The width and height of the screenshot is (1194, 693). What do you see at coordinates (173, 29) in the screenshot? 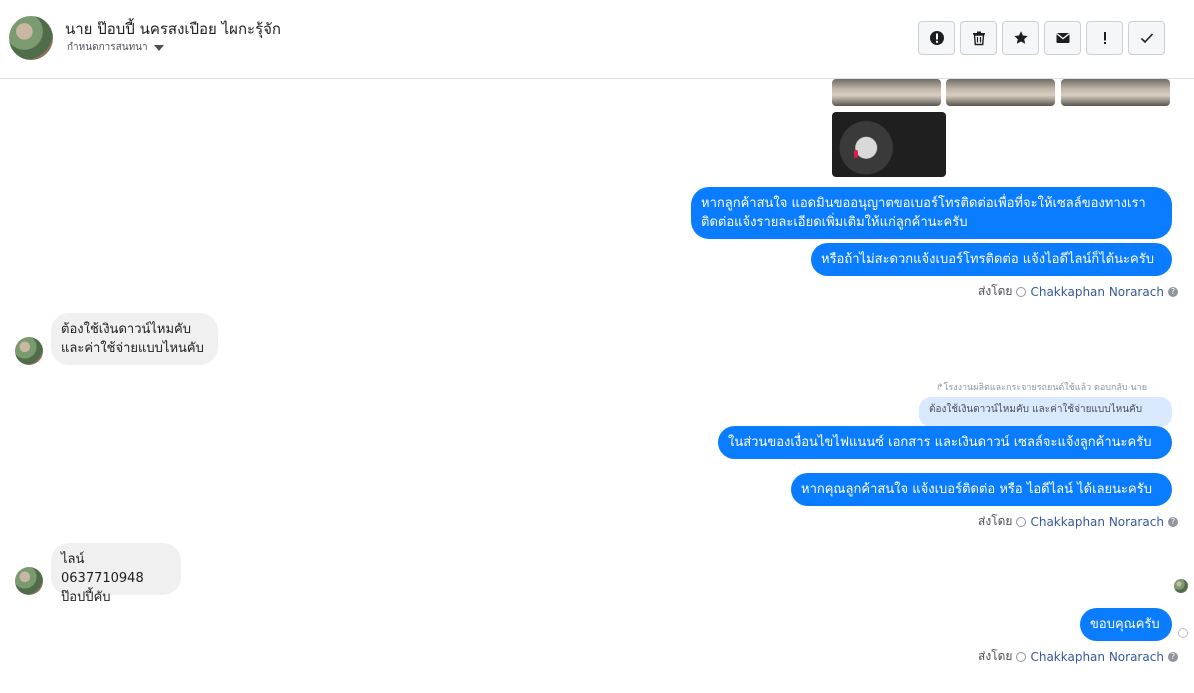
I see `contact-name: นาย ป๊อบปี้ นครสงเปือย ไผกะรุ้จัก` at bounding box center [173, 29].